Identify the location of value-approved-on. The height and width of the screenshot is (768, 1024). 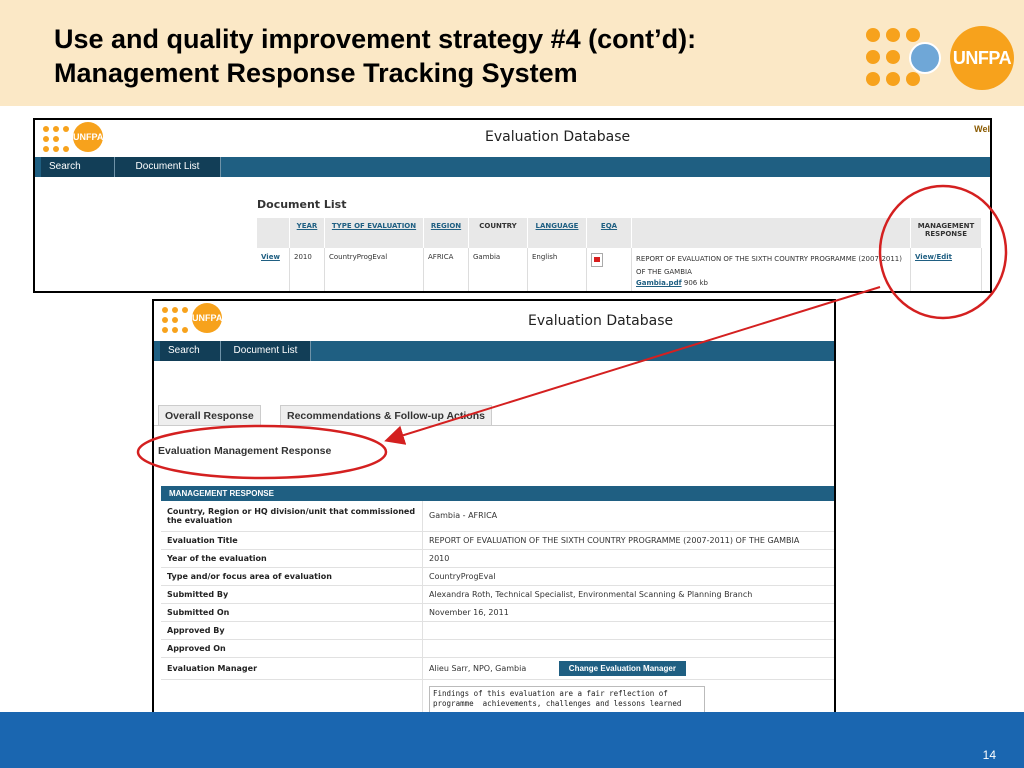
(628, 648).